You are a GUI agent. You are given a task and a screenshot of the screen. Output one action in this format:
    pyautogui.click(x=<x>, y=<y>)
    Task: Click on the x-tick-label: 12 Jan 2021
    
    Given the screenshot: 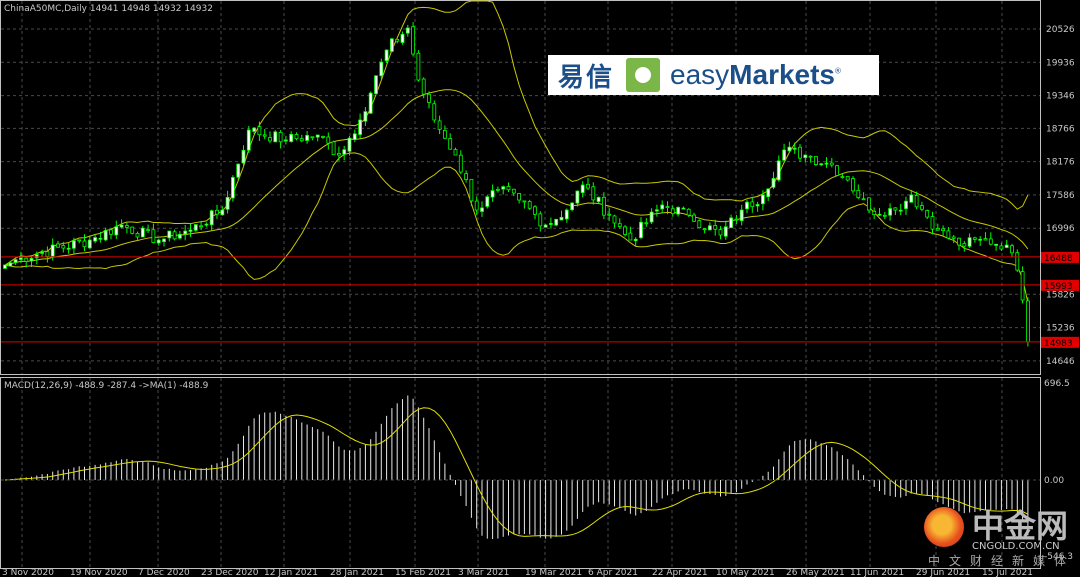 What is the action you would take?
    pyautogui.click(x=291, y=572)
    